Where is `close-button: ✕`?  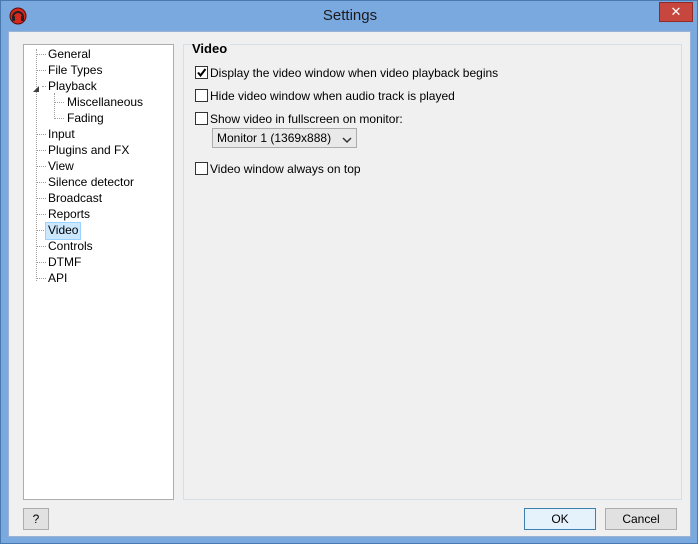 close-button: ✕ is located at coordinates (676, 12).